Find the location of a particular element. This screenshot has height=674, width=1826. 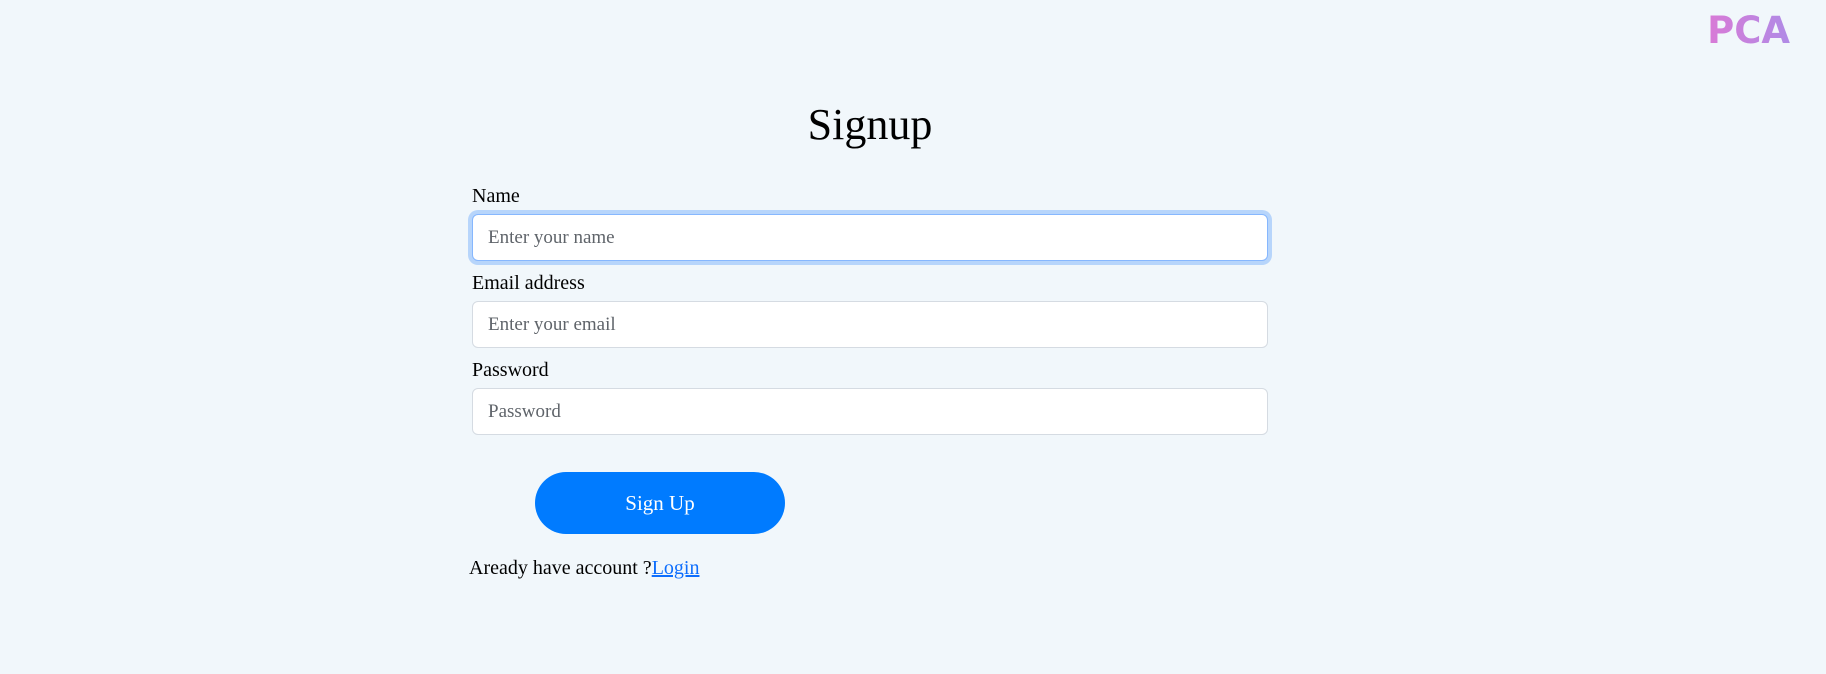

email-label: Email address is located at coordinates (528, 283).